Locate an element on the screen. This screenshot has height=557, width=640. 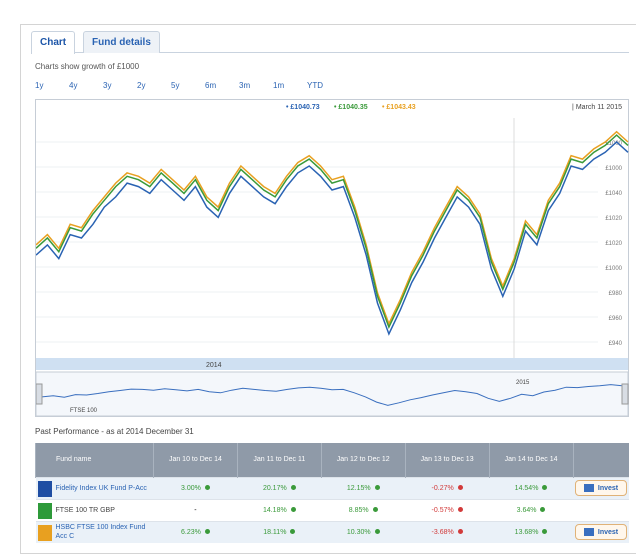
col-fund-name: Fund name is located at coordinates (94, 460).